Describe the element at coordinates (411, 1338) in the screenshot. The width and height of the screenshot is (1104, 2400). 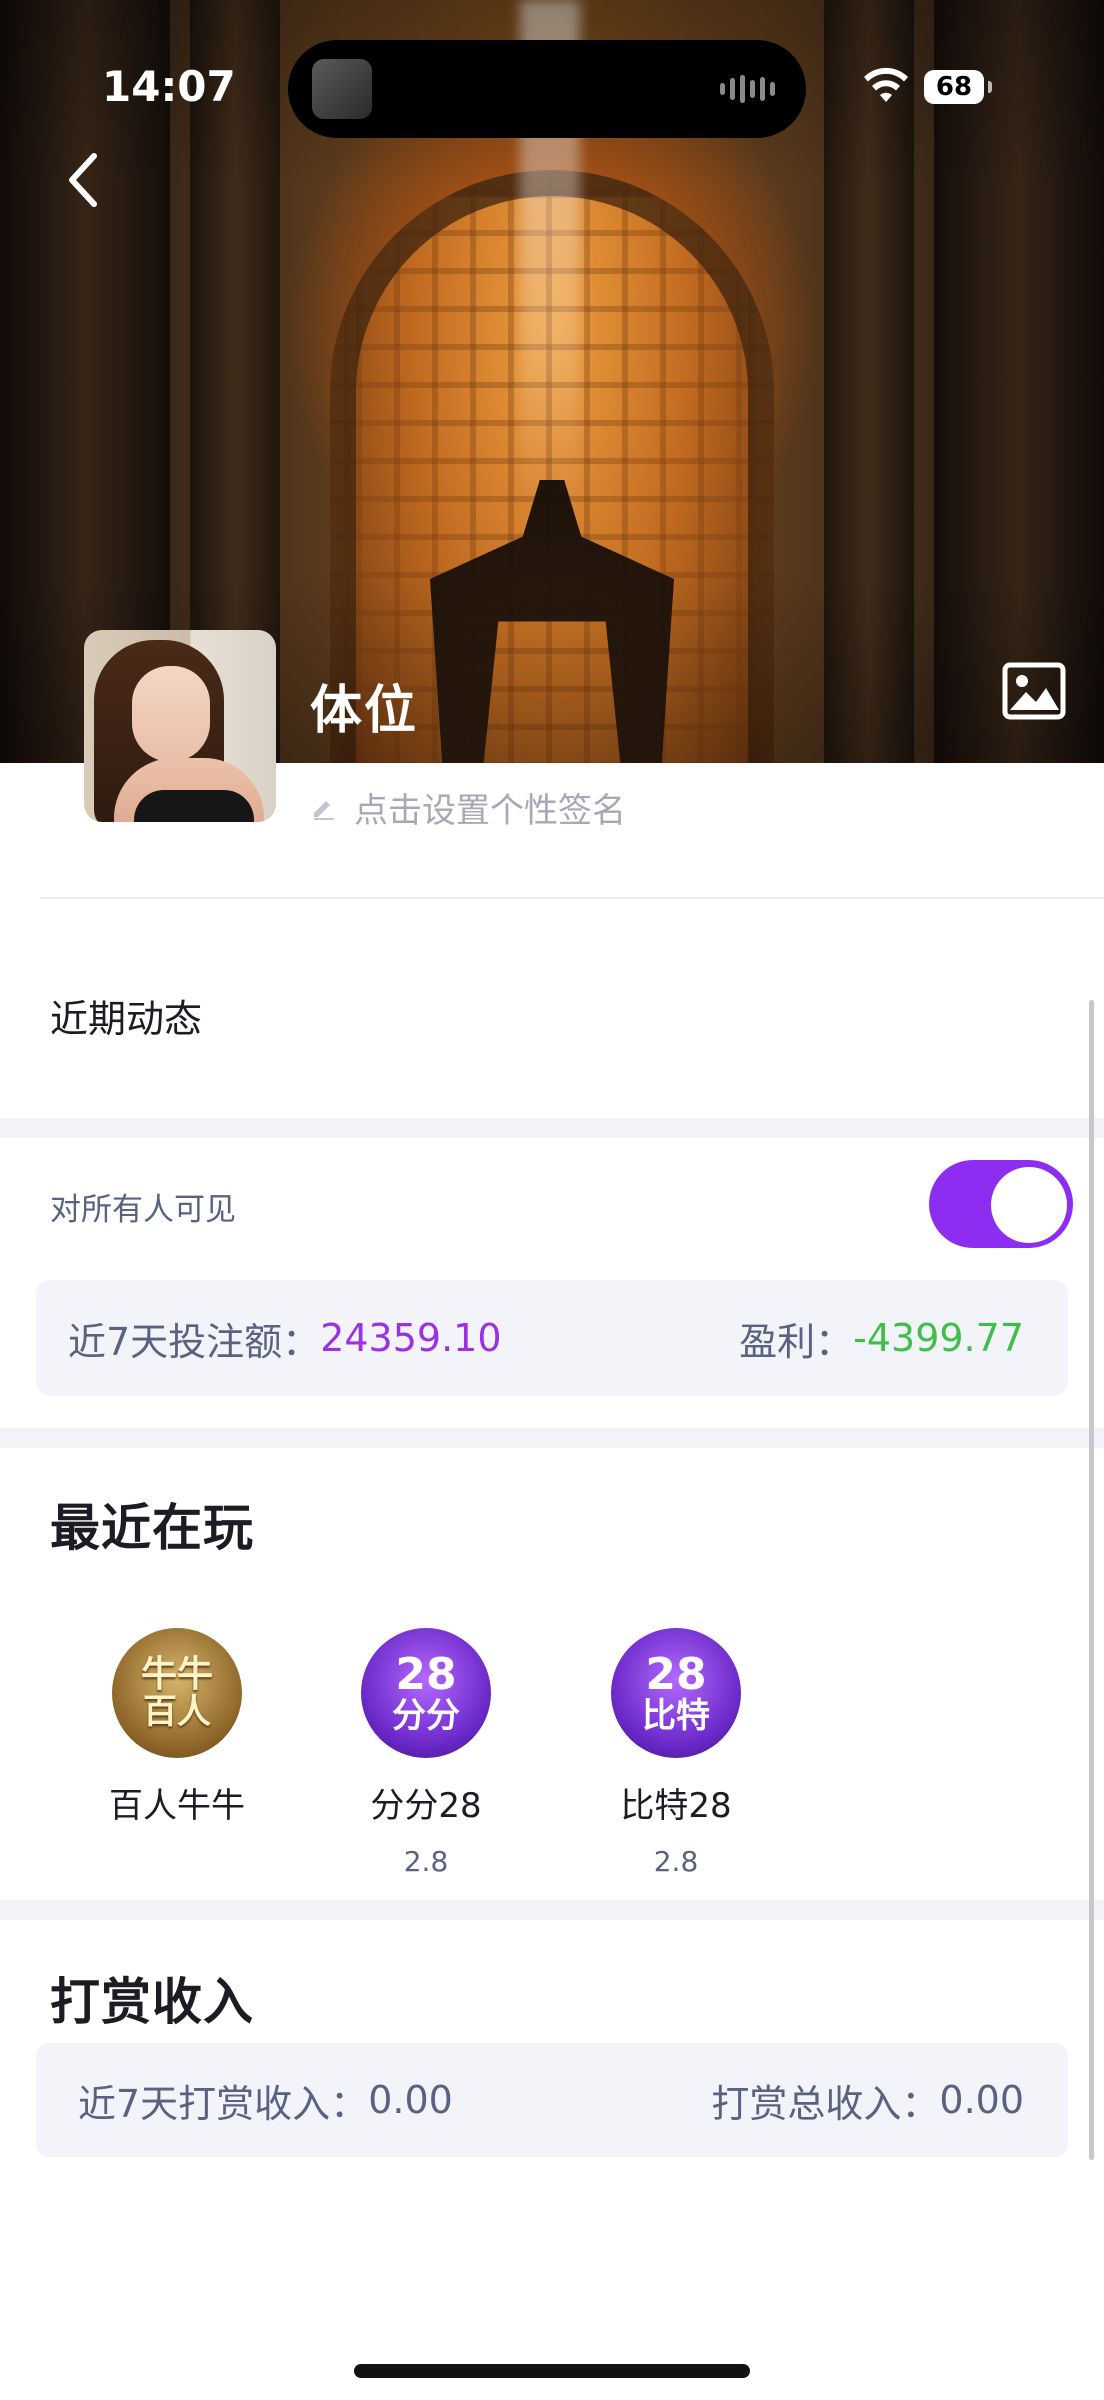
I see `bet-amount-value: 24359.10` at that location.